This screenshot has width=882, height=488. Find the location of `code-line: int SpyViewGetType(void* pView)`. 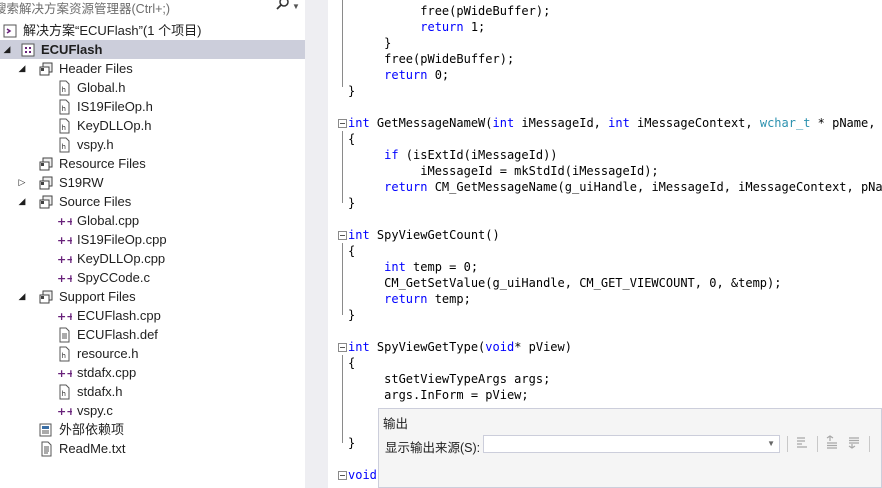

code-line: int SpyViewGetType(void* pView) is located at coordinates (460, 347).